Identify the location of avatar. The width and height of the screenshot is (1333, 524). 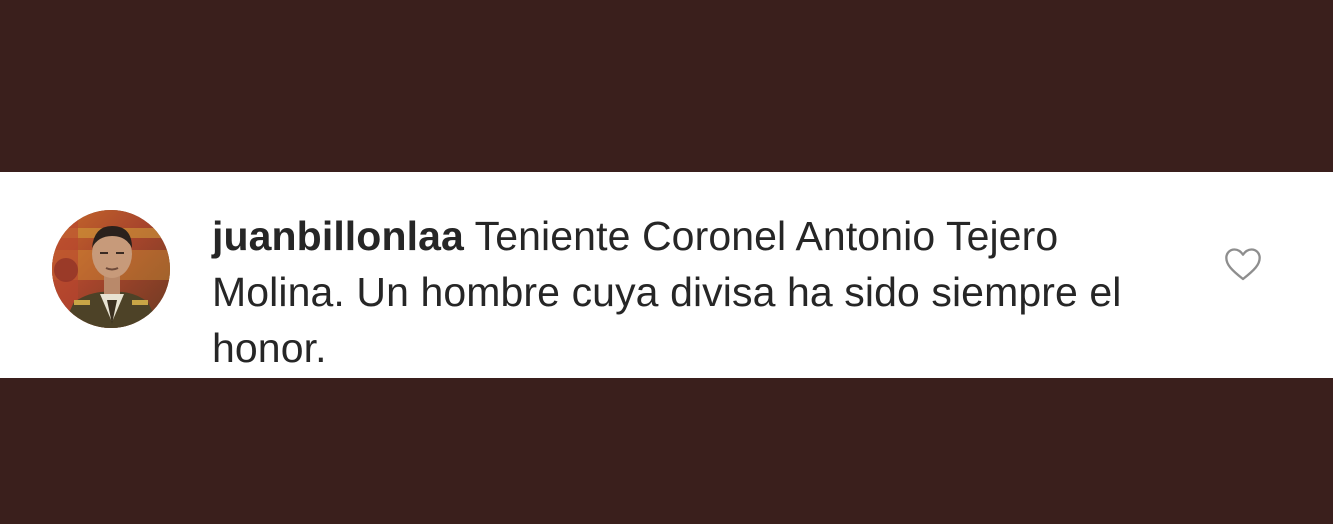
(111, 269).